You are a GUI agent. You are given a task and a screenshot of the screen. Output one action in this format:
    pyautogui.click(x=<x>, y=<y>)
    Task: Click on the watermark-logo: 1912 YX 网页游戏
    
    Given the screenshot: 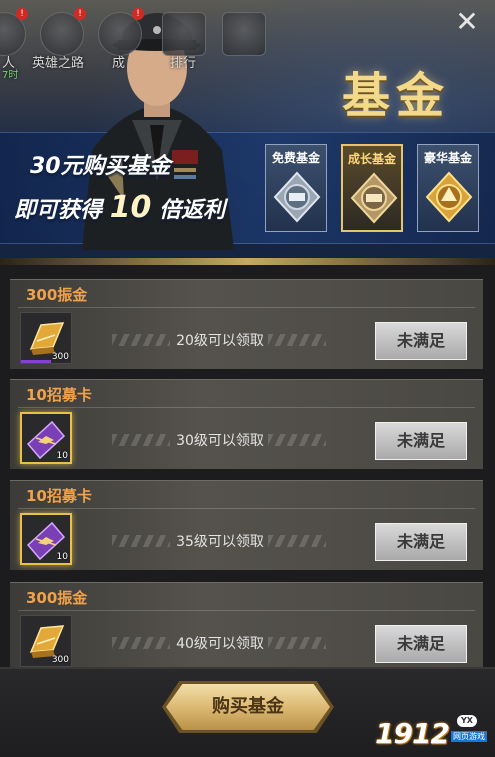 What is the action you would take?
    pyautogui.click(x=431, y=732)
    